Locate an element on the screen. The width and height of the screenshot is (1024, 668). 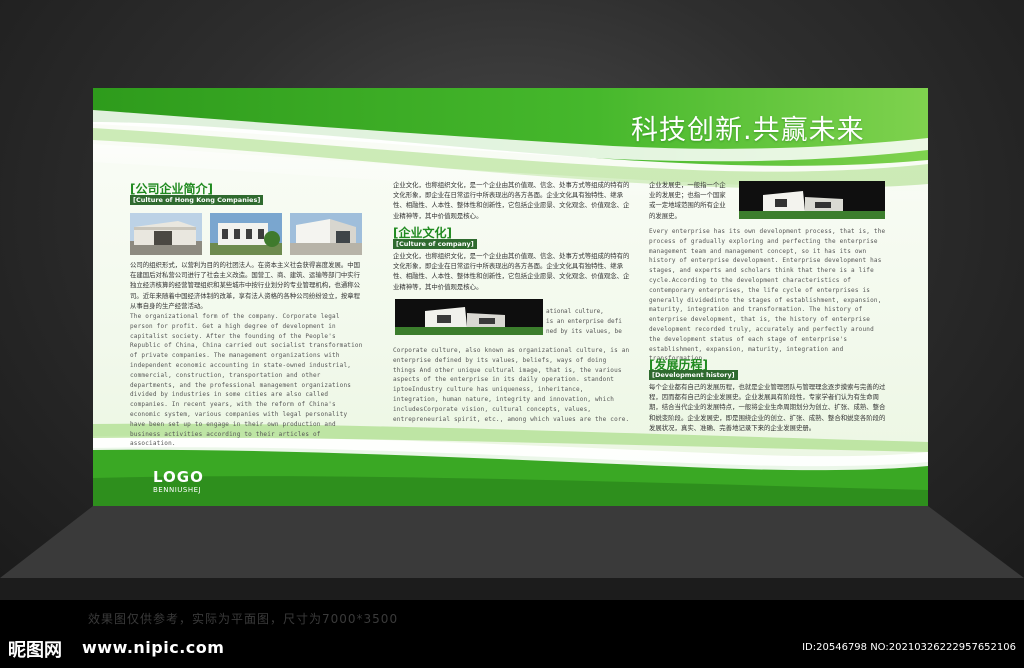
section-subtitle-company-intro: [Culture of Hong Kong Companies] is located at coordinates (197, 200).